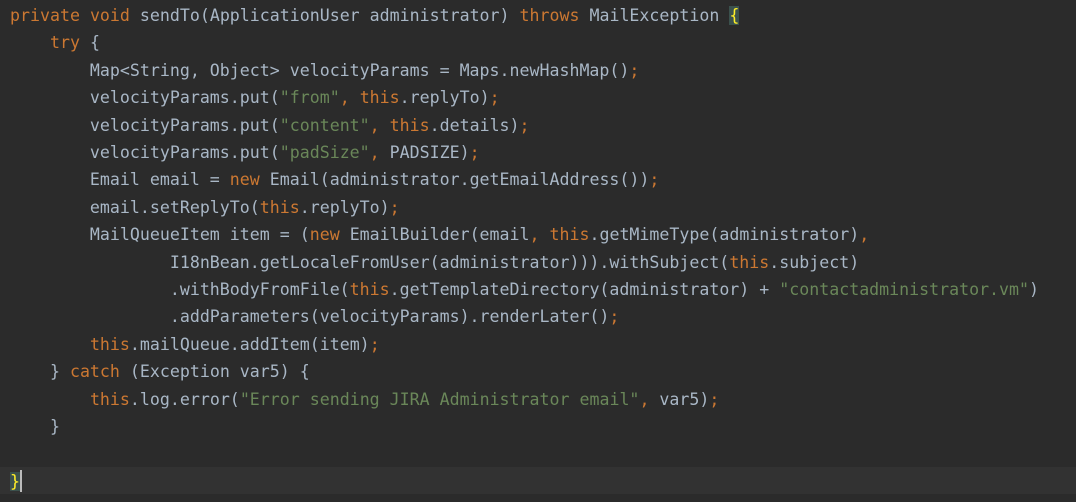  Describe the element at coordinates (429, 152) in the screenshot. I see `code-token: PADSIZE)` at that location.